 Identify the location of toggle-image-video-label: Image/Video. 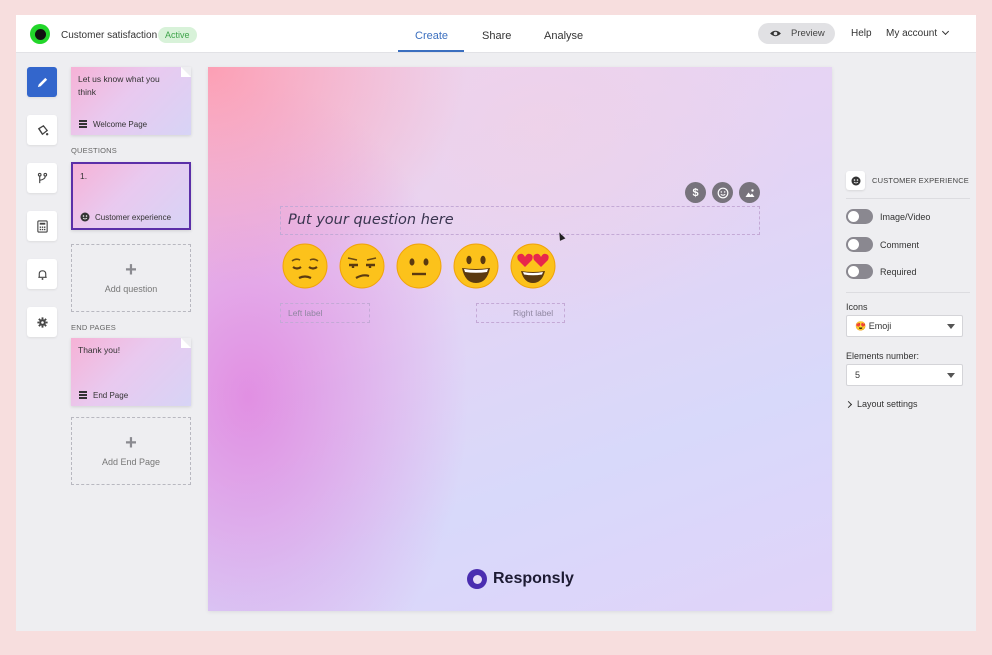
(905, 216).